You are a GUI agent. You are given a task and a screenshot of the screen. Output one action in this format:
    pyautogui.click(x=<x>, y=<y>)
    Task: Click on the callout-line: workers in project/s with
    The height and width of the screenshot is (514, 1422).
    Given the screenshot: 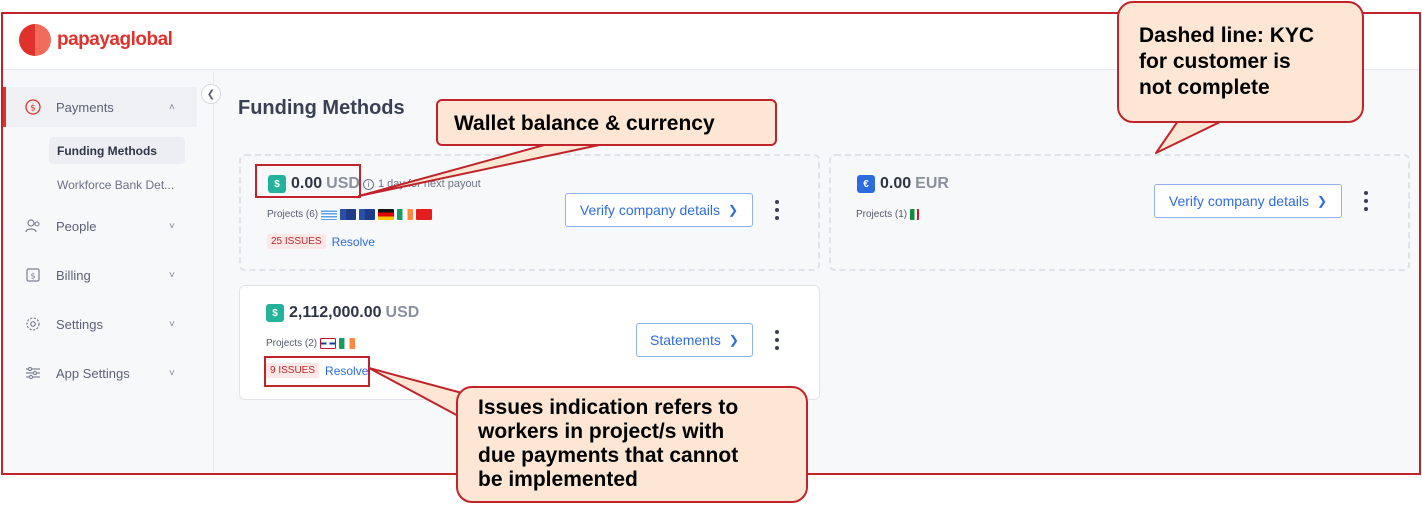 What is the action you would take?
    pyautogui.click(x=601, y=431)
    